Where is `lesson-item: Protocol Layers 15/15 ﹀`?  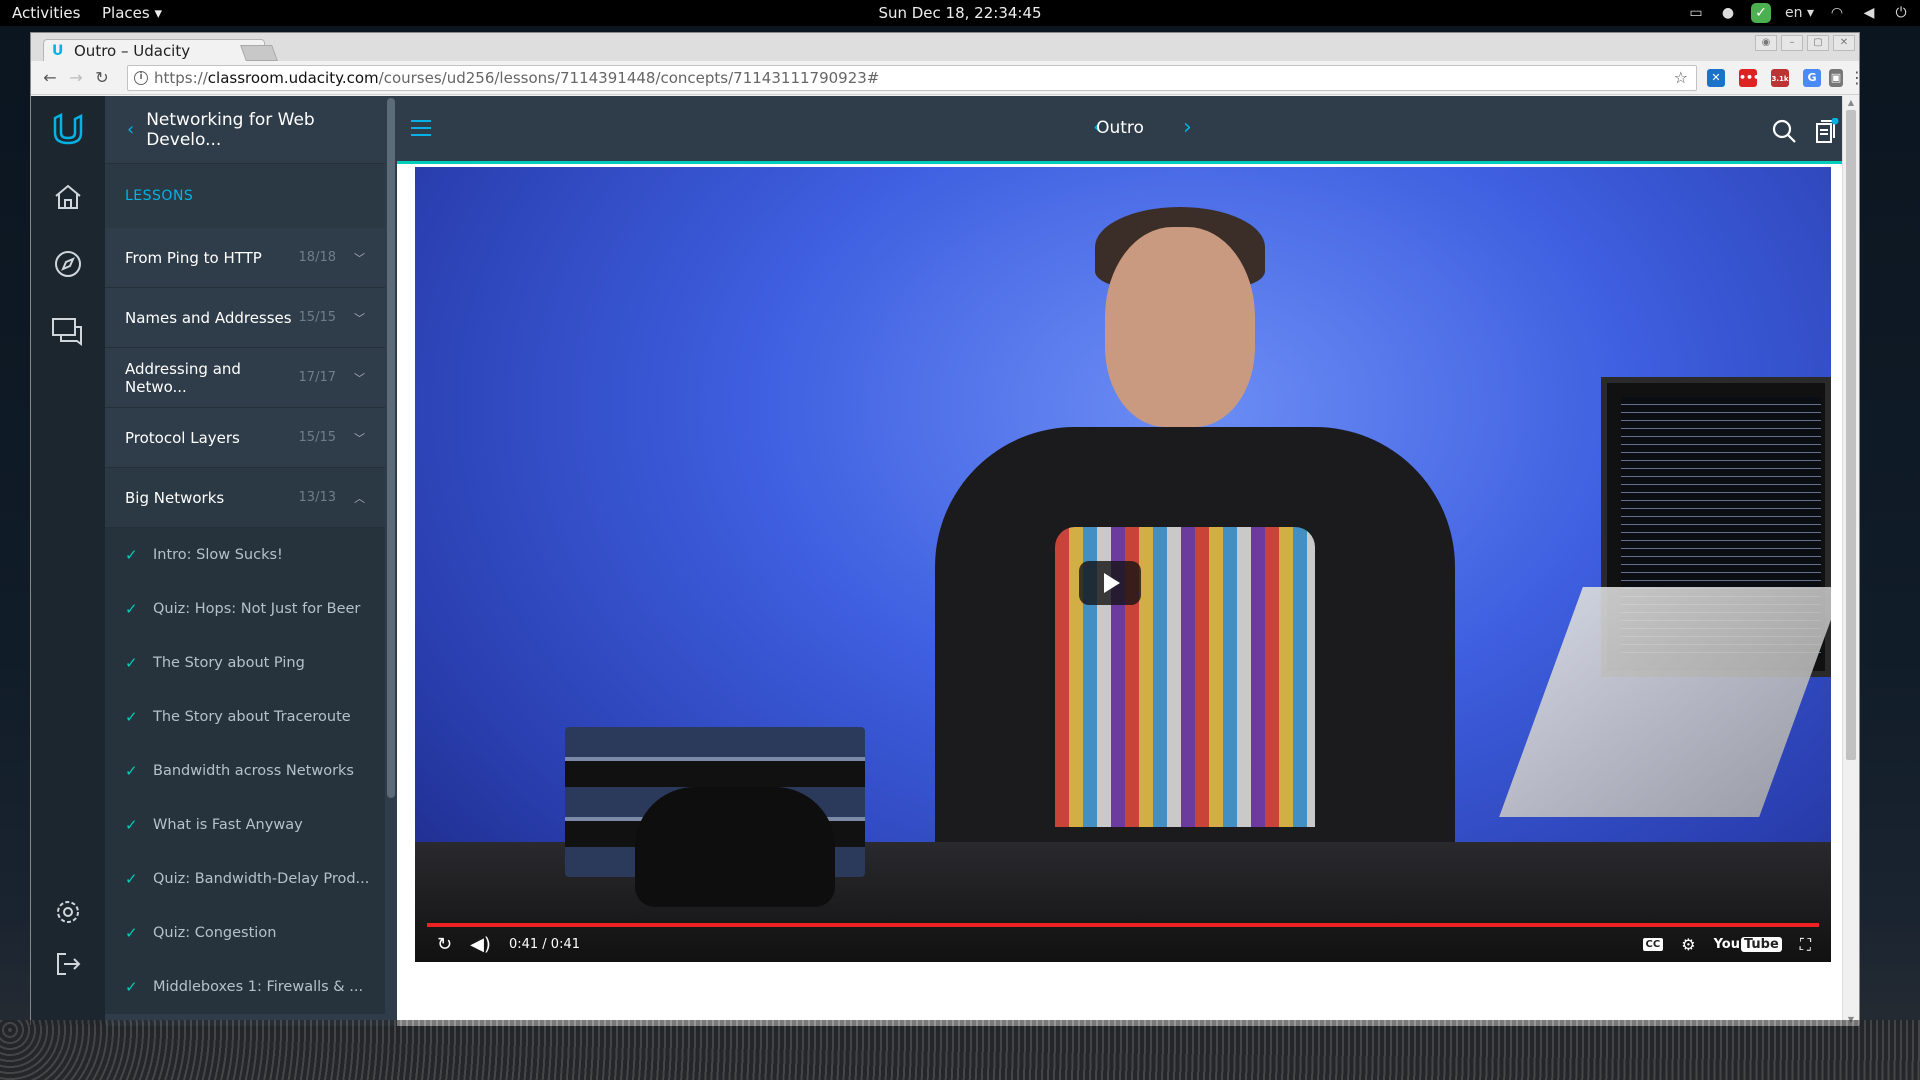
lesson-item: Protocol Layers 15/15 ﹀ is located at coordinates (245, 438).